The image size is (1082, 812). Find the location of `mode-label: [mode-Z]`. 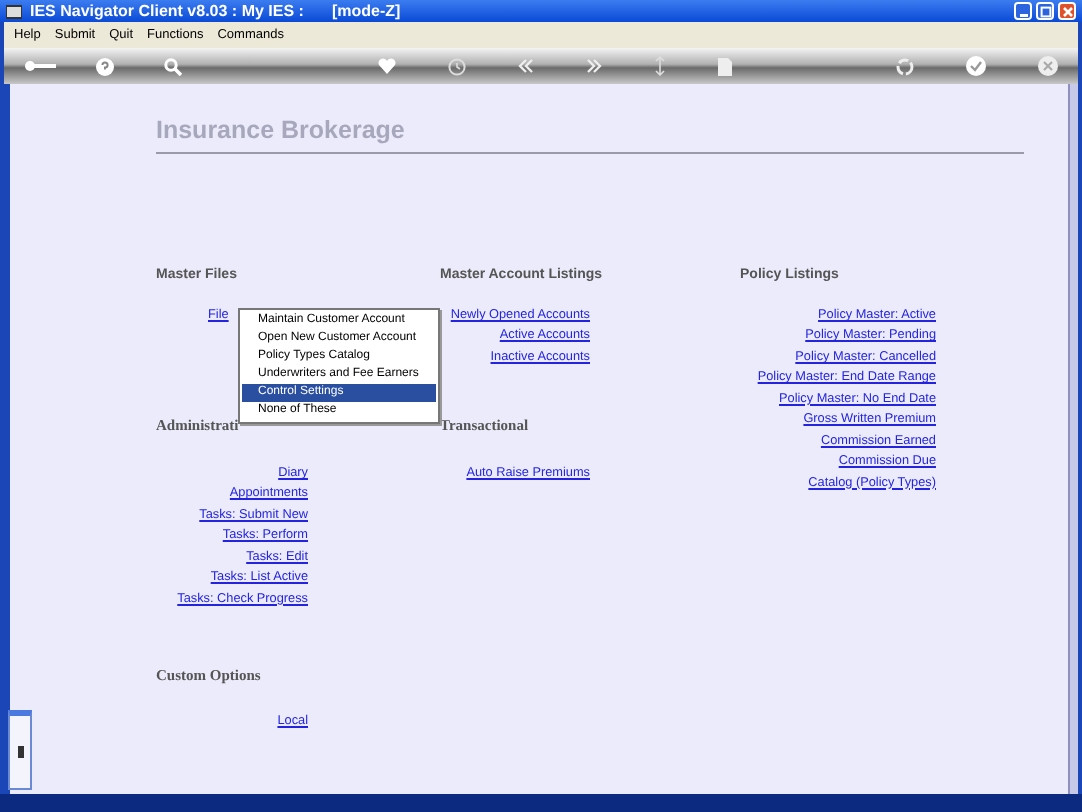

mode-label: [mode-Z] is located at coordinates (366, 11).